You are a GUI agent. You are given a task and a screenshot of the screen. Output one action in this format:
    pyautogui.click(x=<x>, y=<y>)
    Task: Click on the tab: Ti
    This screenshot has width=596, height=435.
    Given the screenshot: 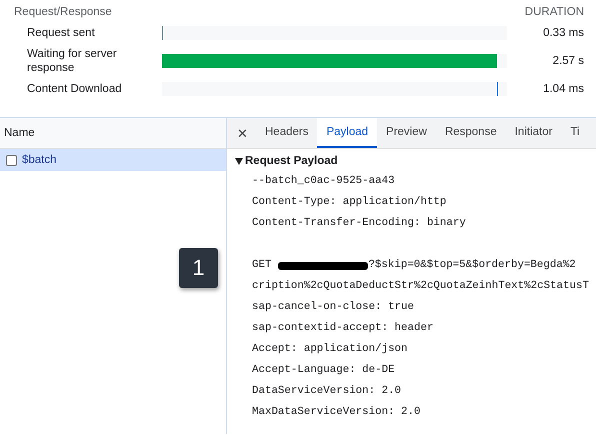 What is the action you would take?
    pyautogui.click(x=575, y=133)
    